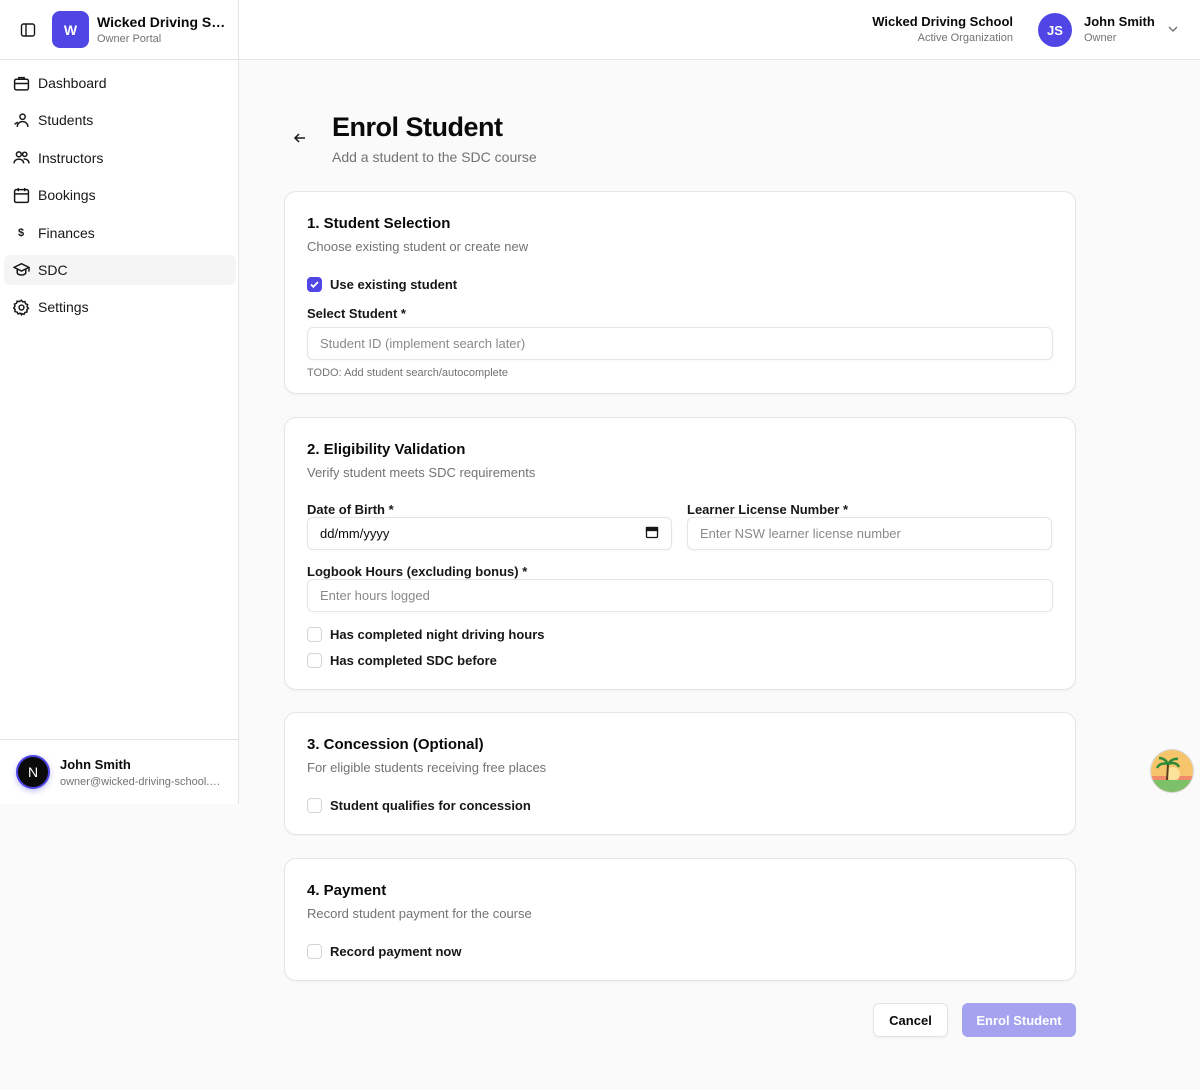 The width and height of the screenshot is (1200, 1089). Describe the element at coordinates (120, 307) in the screenshot. I see `sidebar-item-settings: Settings` at that location.